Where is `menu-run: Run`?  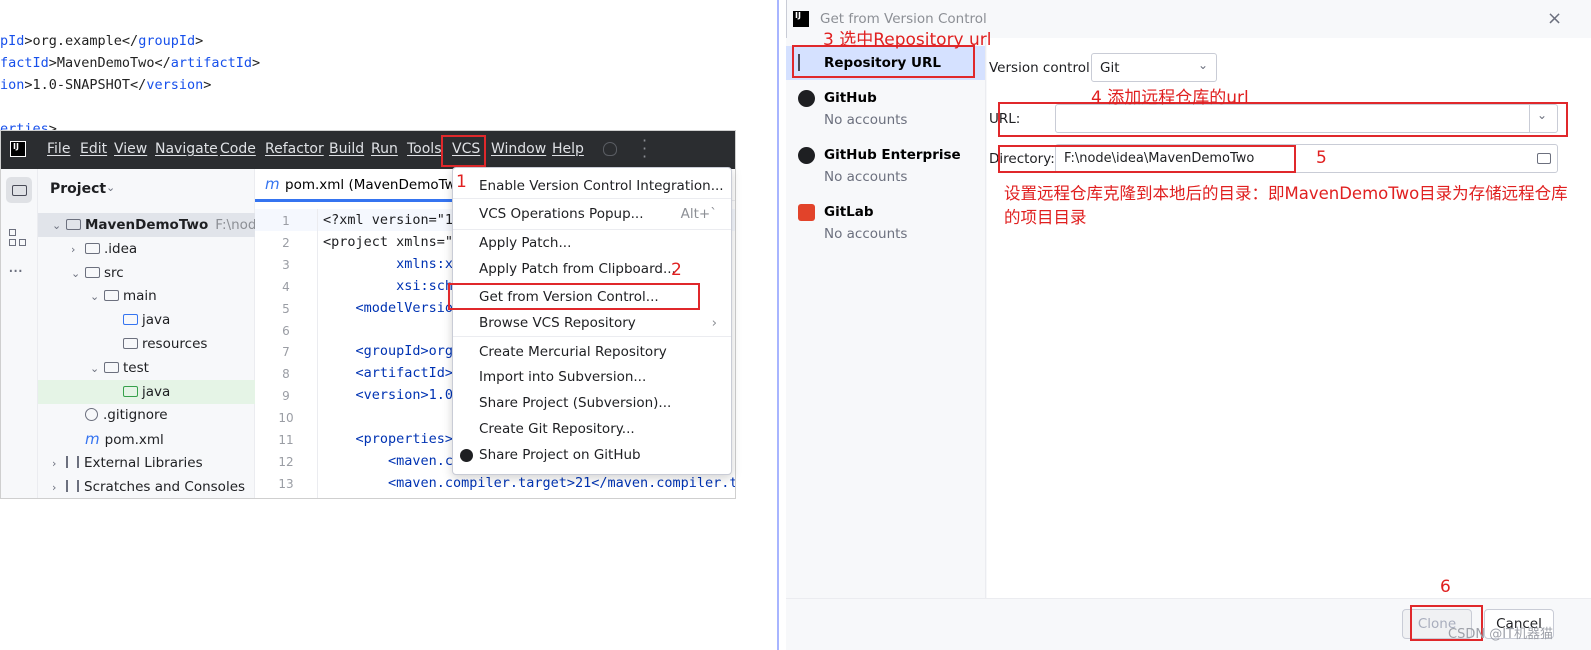
menu-run: Run is located at coordinates (384, 149).